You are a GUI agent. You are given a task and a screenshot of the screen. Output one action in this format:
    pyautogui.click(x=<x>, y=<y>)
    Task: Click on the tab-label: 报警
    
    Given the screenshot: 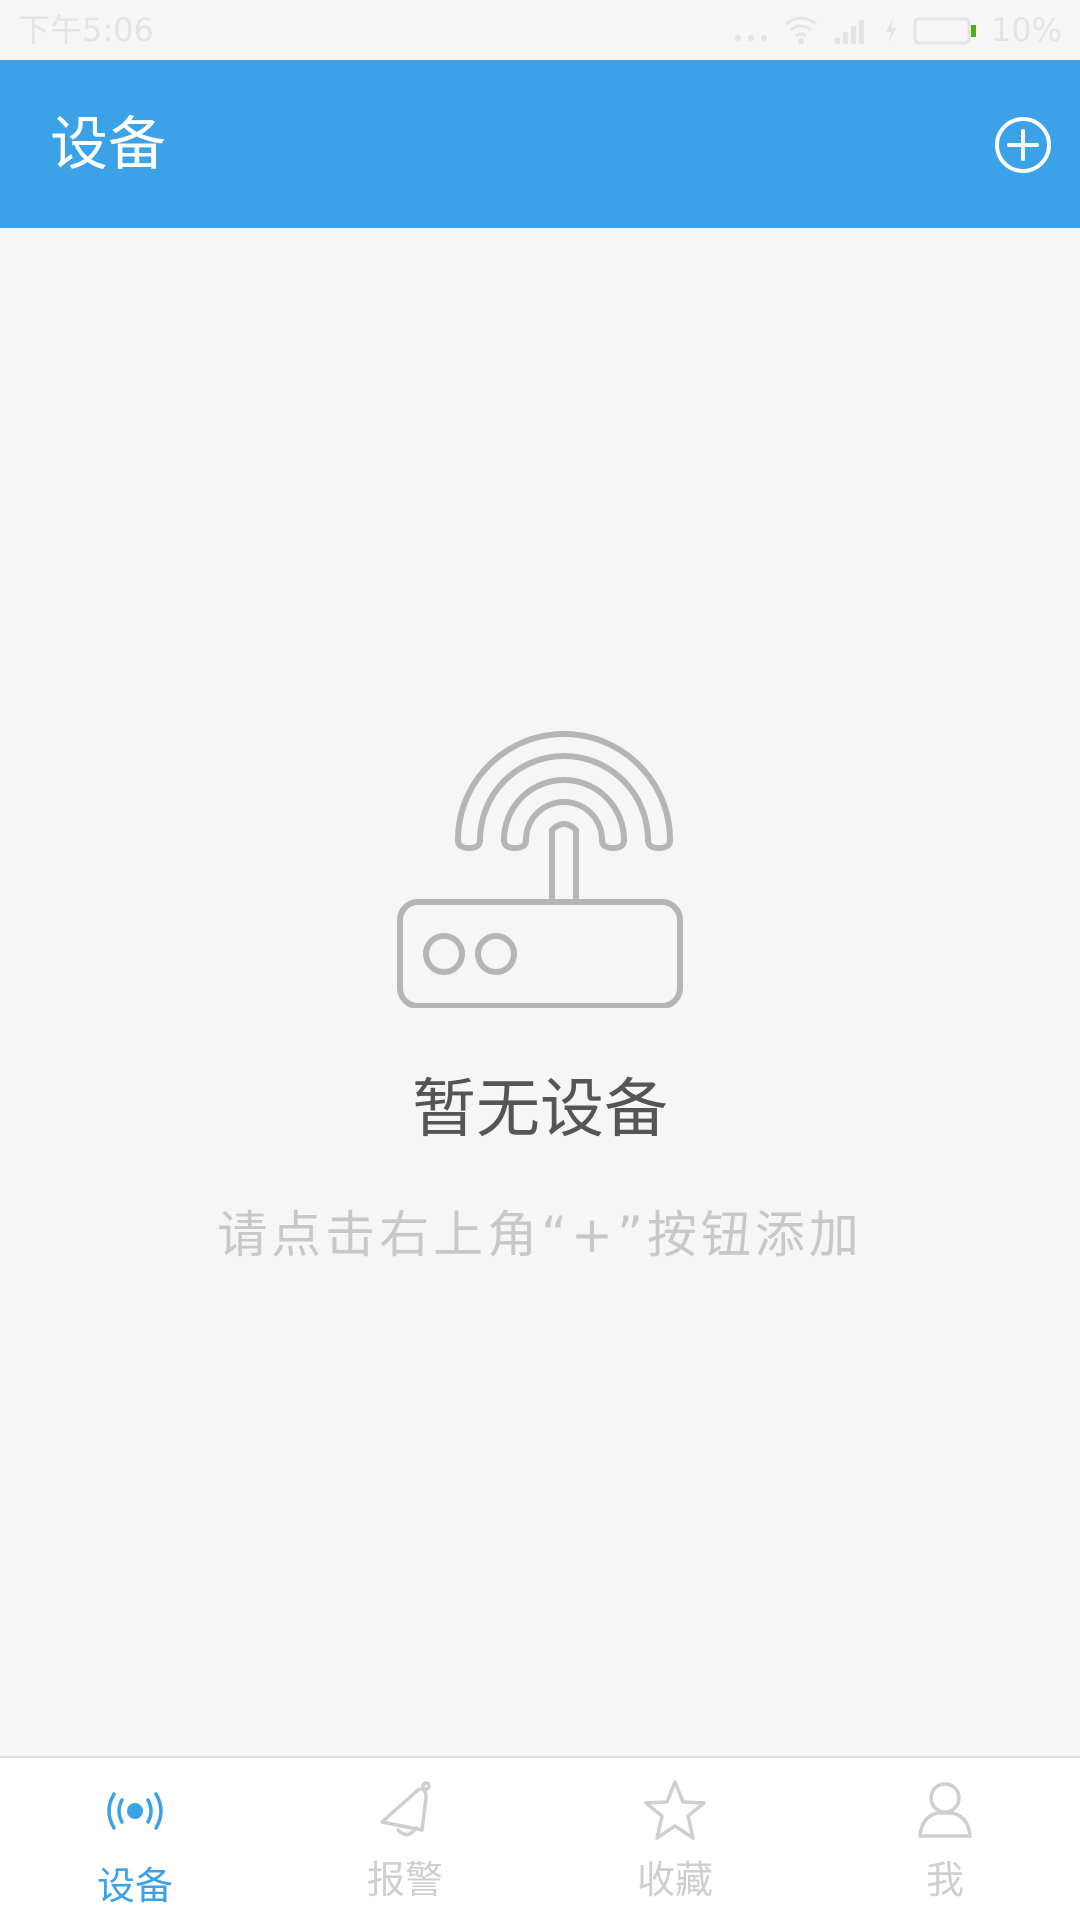 What is the action you would take?
    pyautogui.click(x=404, y=1880)
    